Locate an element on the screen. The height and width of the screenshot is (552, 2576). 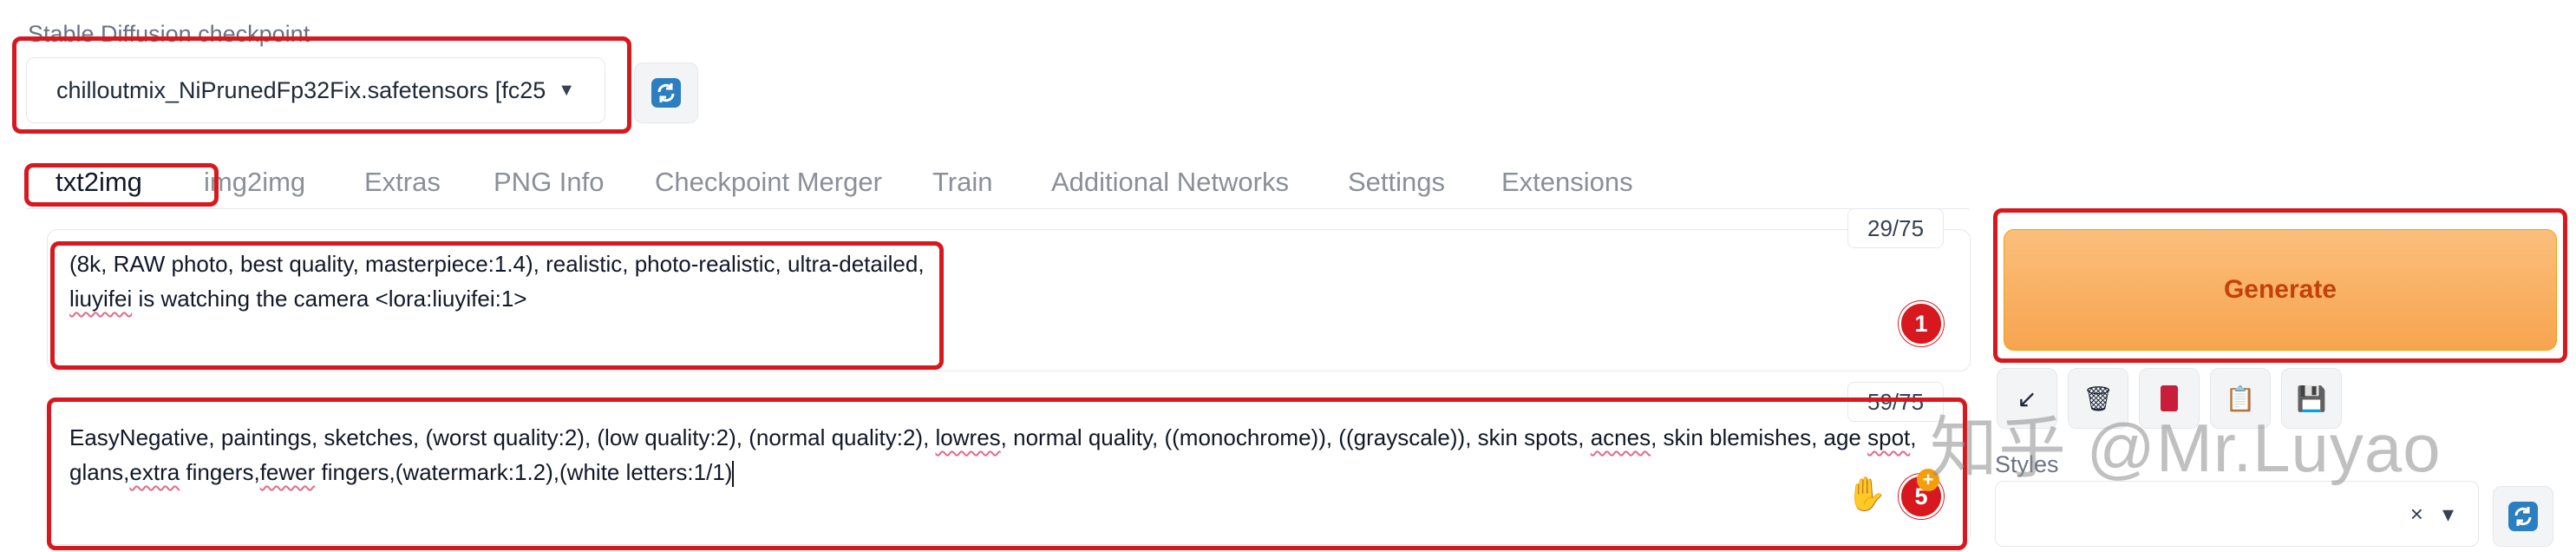
card-icon is located at coordinates (2169, 398).